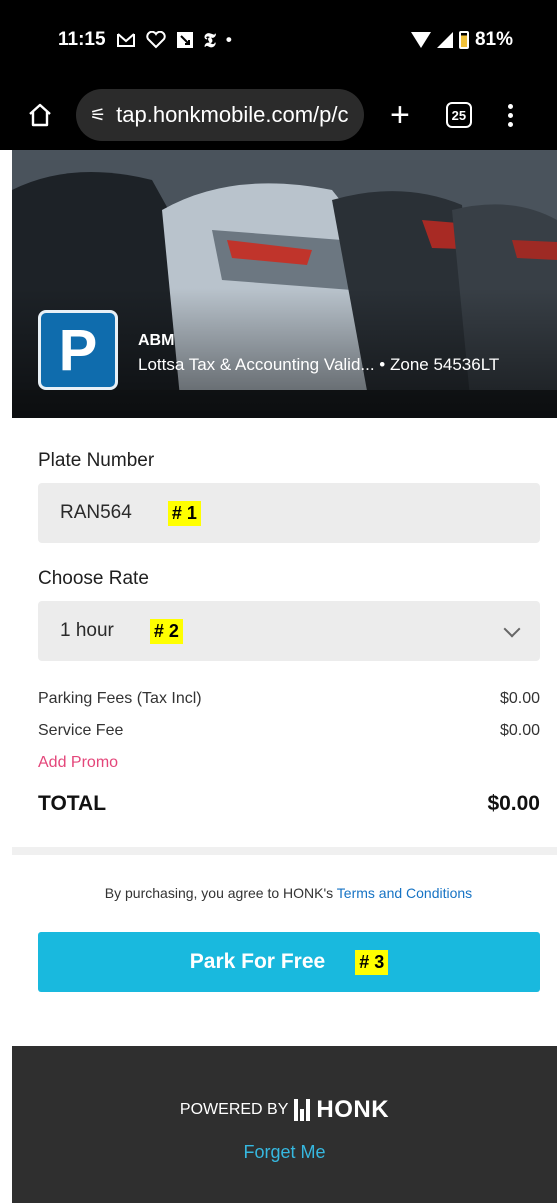 The width and height of the screenshot is (557, 1203). I want to click on heart-icon, so click(155, 40).